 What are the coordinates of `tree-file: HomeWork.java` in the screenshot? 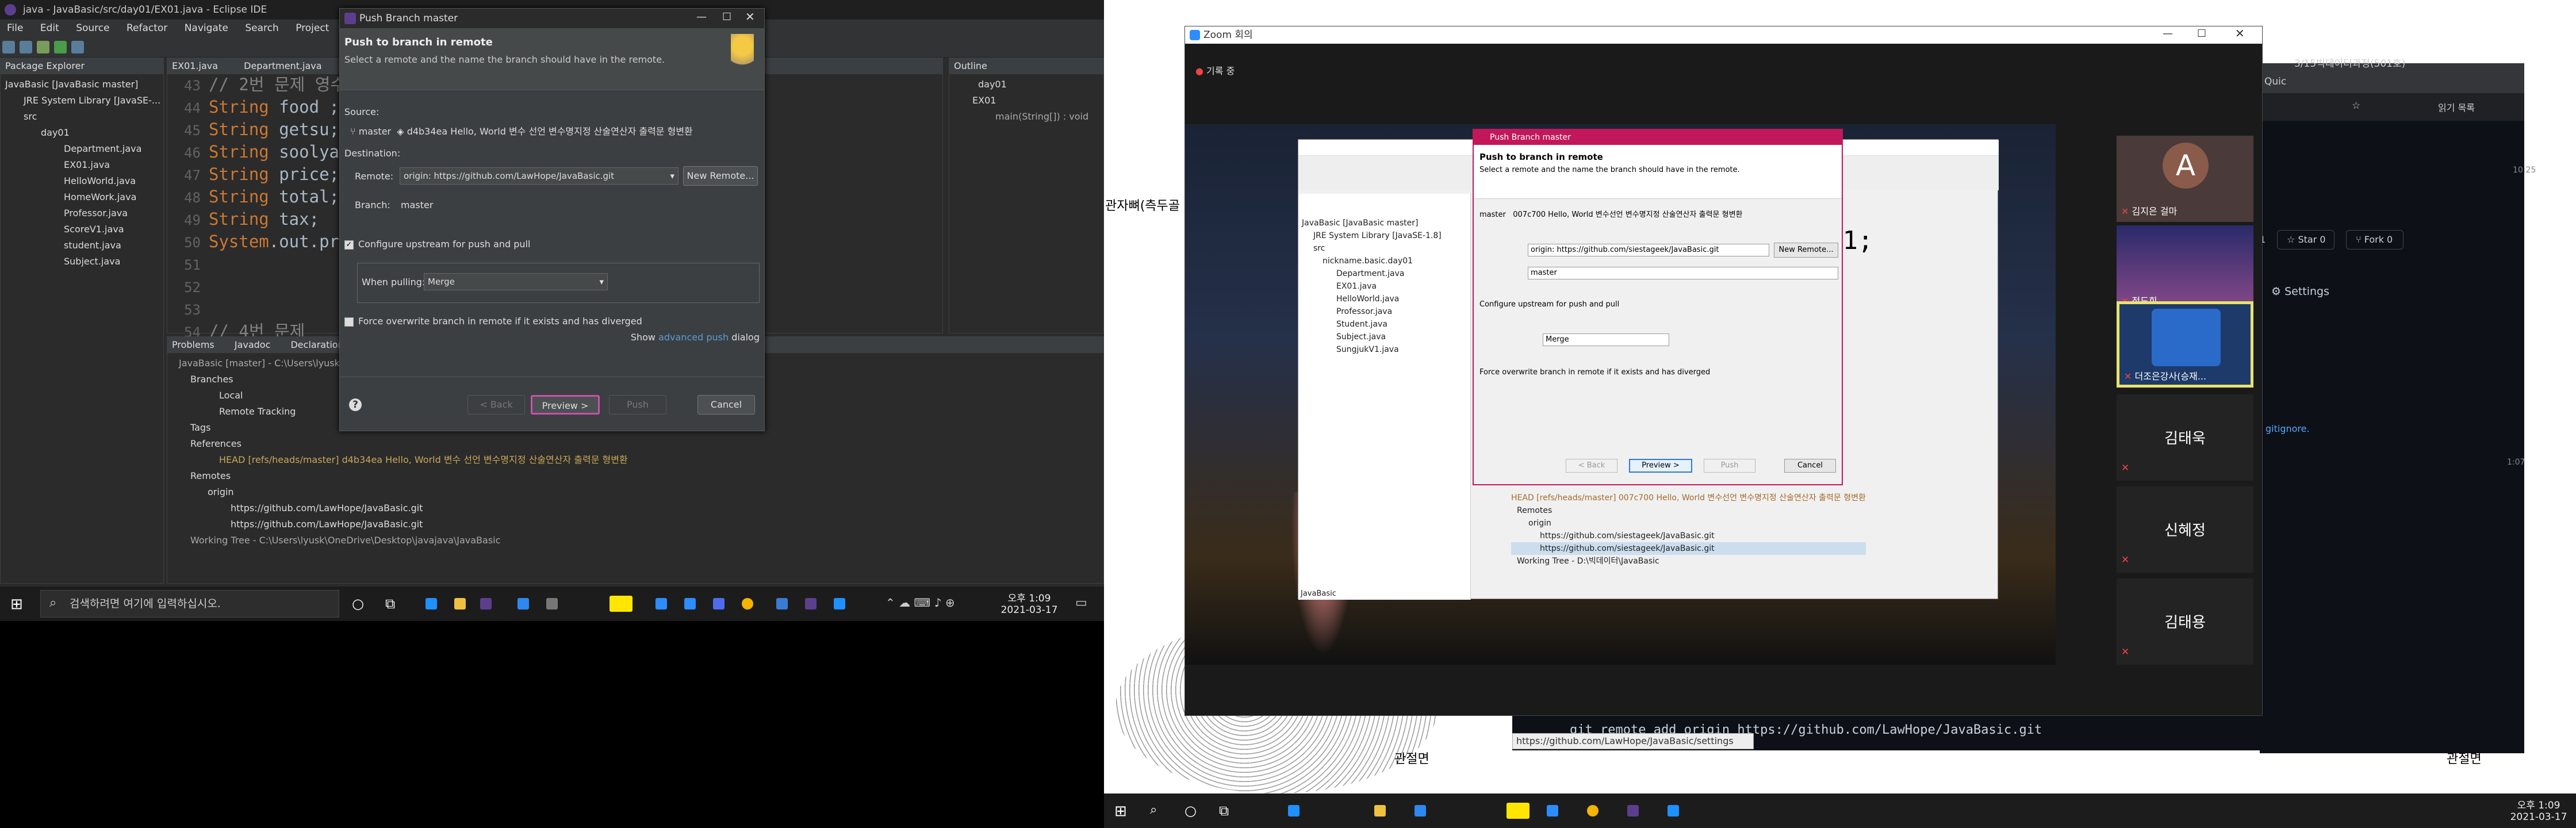 It's located at (82, 197).